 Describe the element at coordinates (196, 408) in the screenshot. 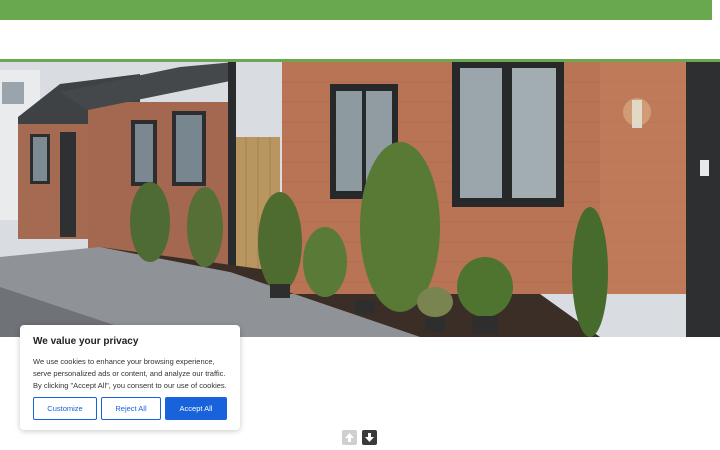

I see `accept-all-button: Accept All` at that location.